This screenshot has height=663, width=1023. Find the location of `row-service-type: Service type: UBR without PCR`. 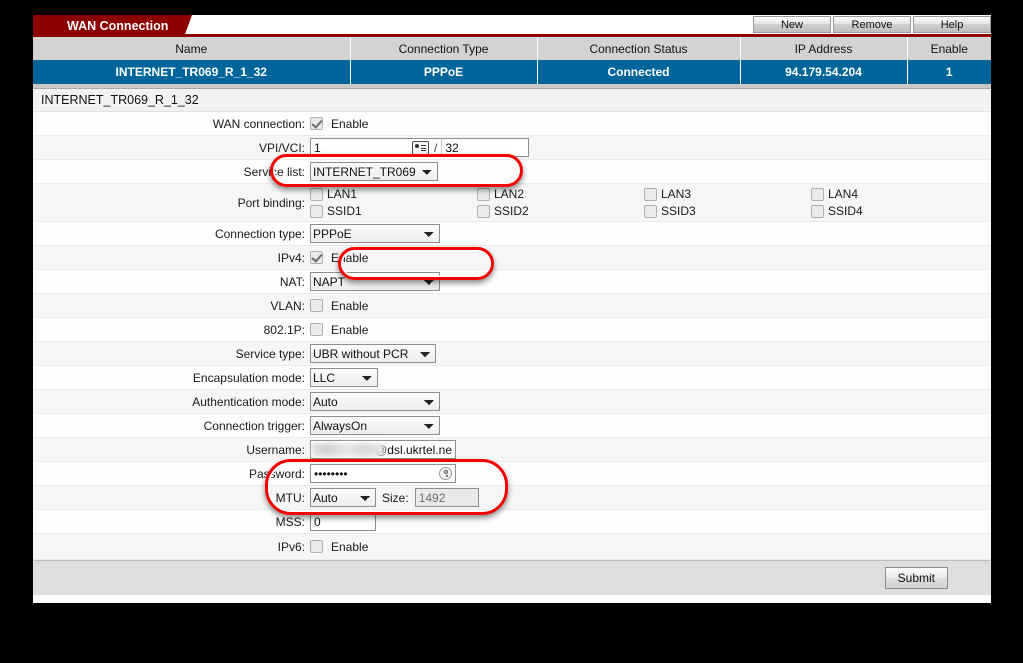

row-service-type: Service type: UBR without PCR is located at coordinates (512, 354).